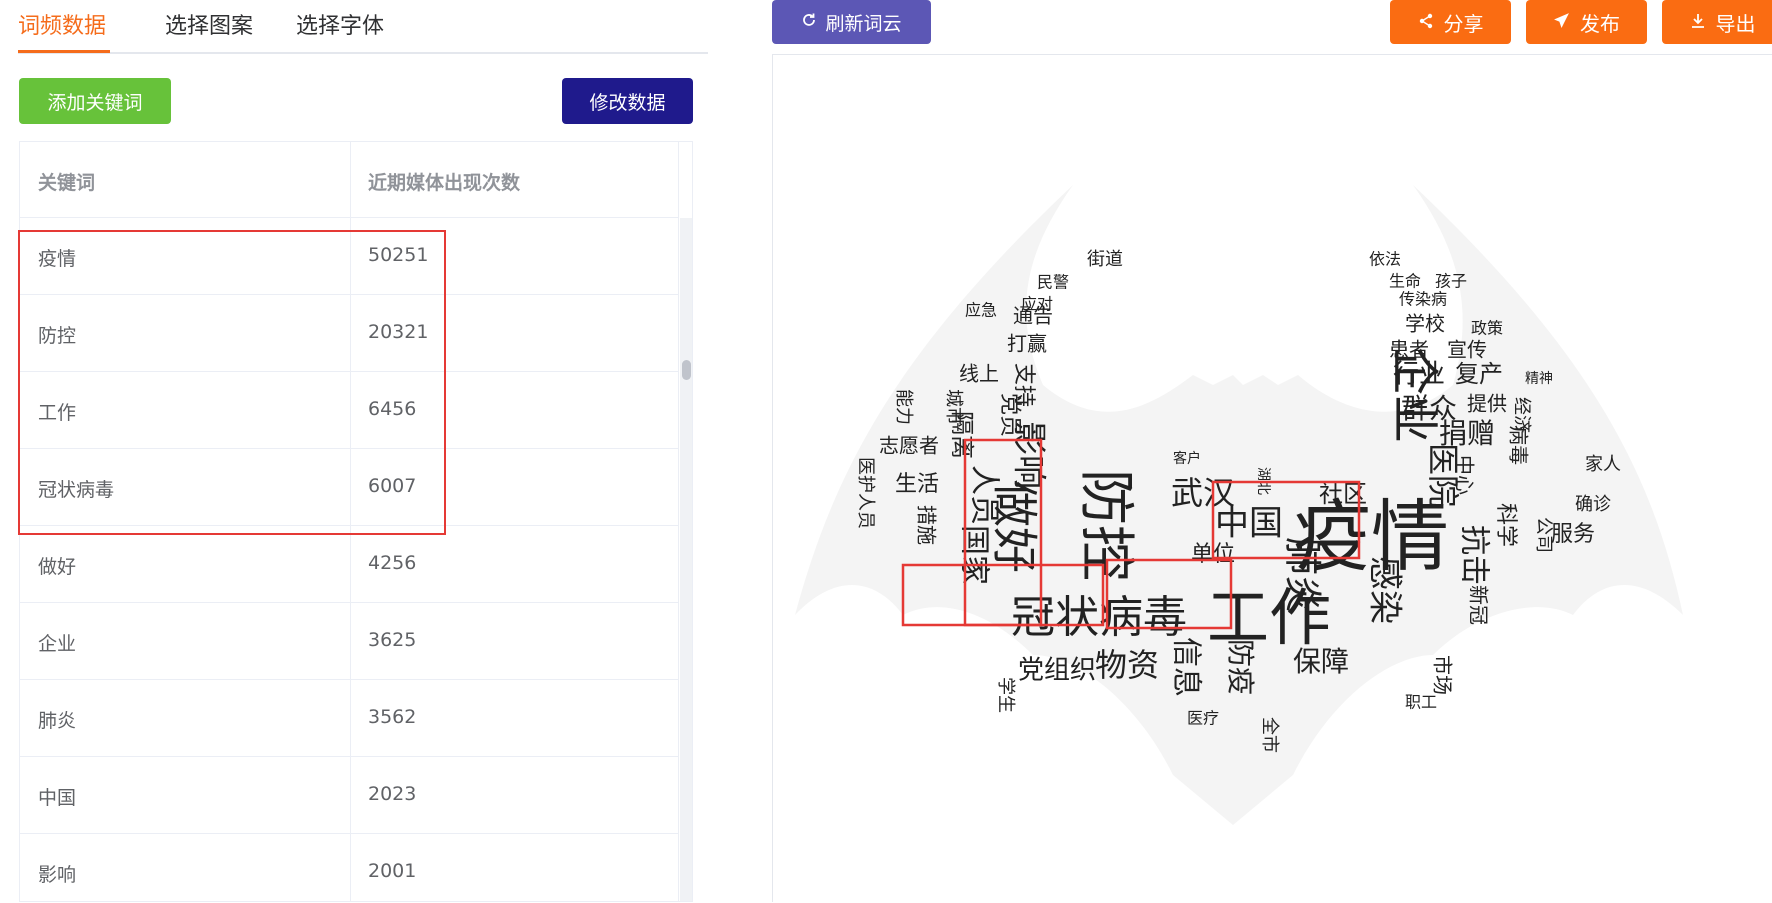 The height and width of the screenshot is (903, 1772). Describe the element at coordinates (349, 333) in the screenshot. I see `table-row: 防控 20321` at that location.